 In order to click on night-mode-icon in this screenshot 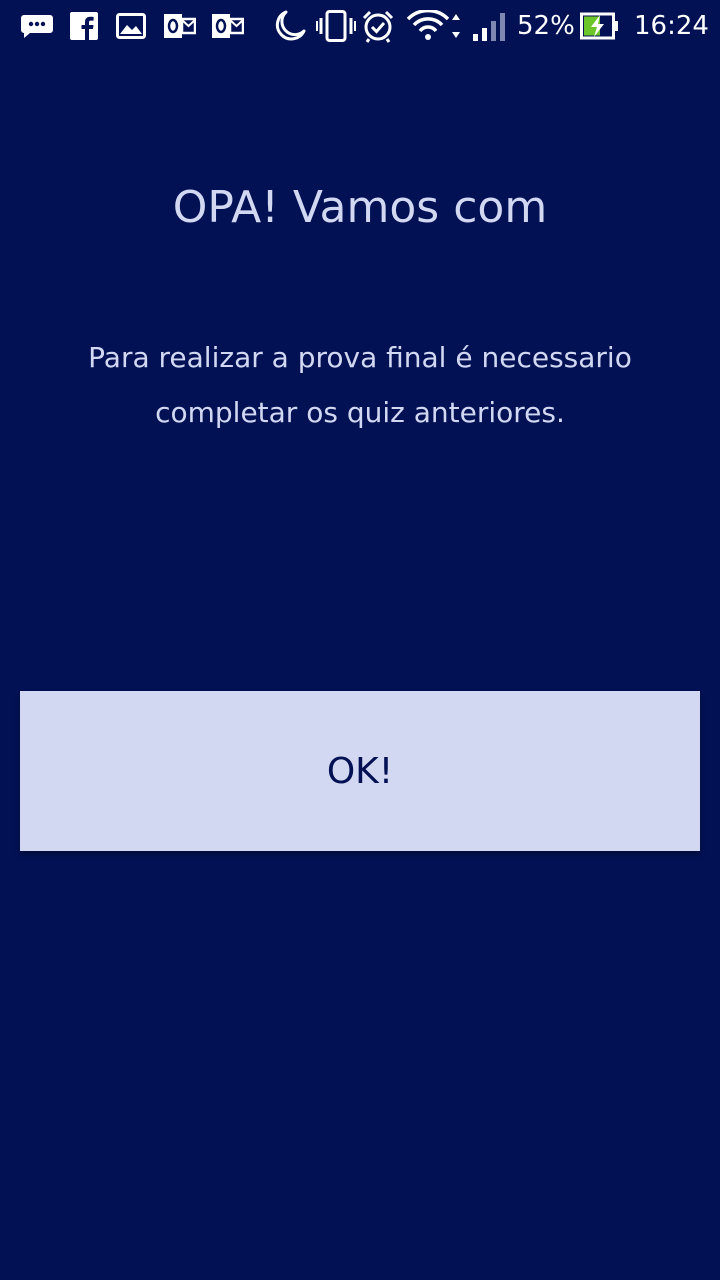, I will do `click(289, 26)`.